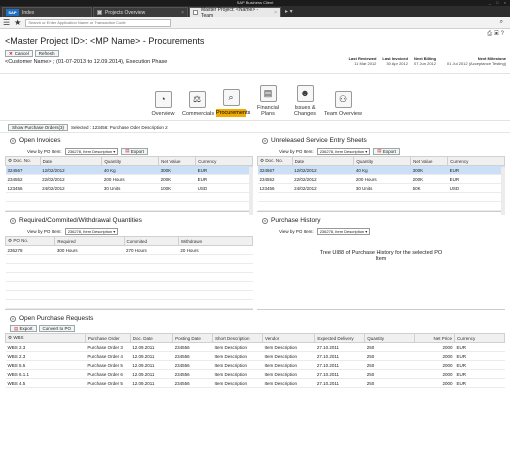 The width and height of the screenshot is (510, 450). What do you see at coordinates (163, 104) in the screenshot?
I see `tile-overview: ◔ Overview` at bounding box center [163, 104].